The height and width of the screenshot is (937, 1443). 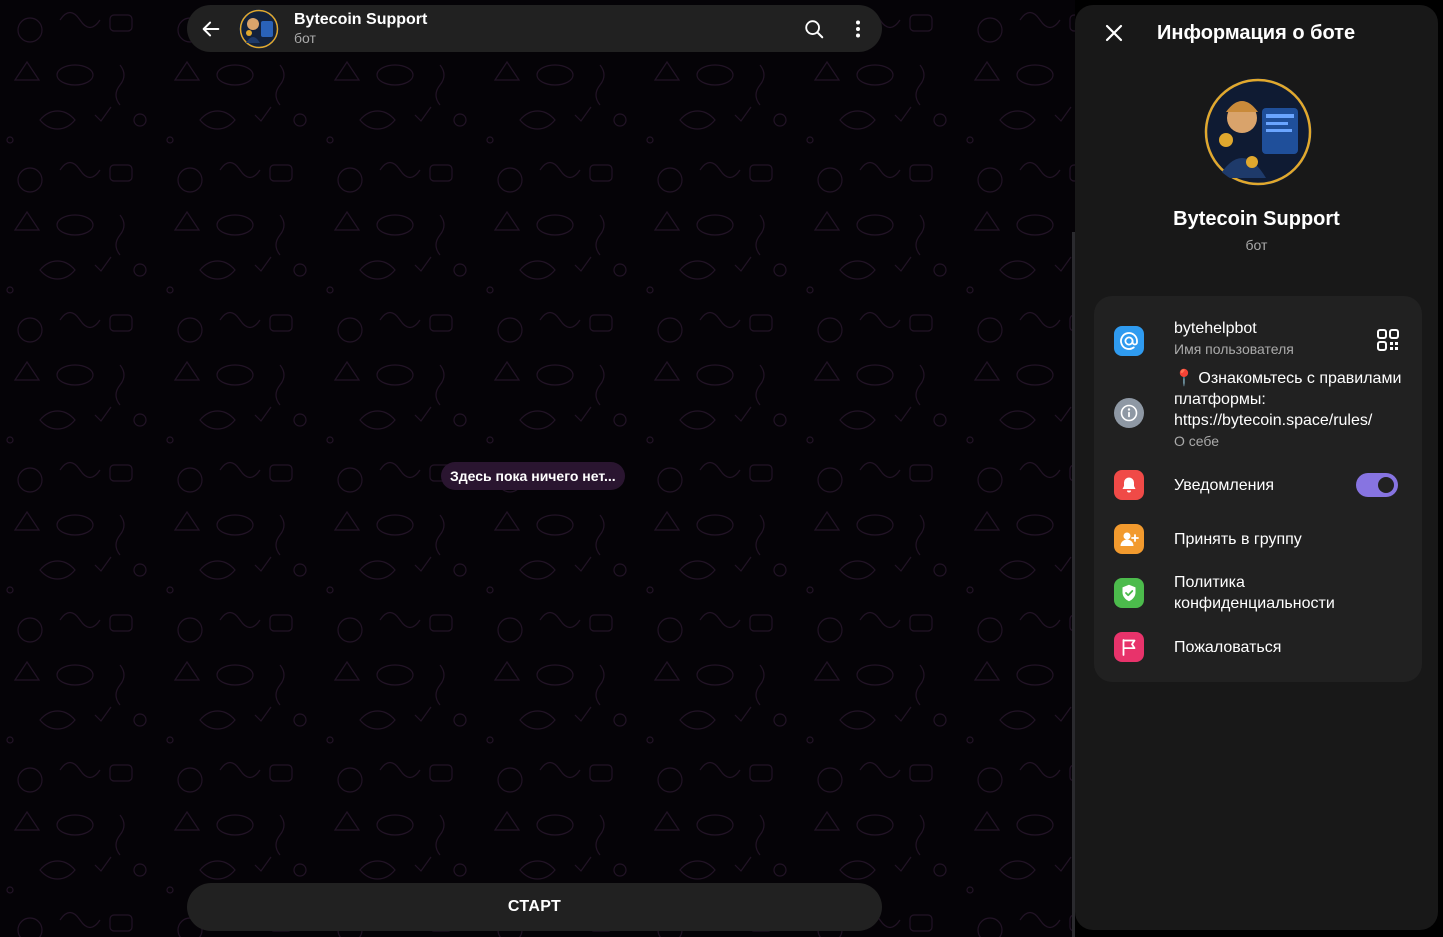 What do you see at coordinates (1129, 485) in the screenshot?
I see `bell-icon` at bounding box center [1129, 485].